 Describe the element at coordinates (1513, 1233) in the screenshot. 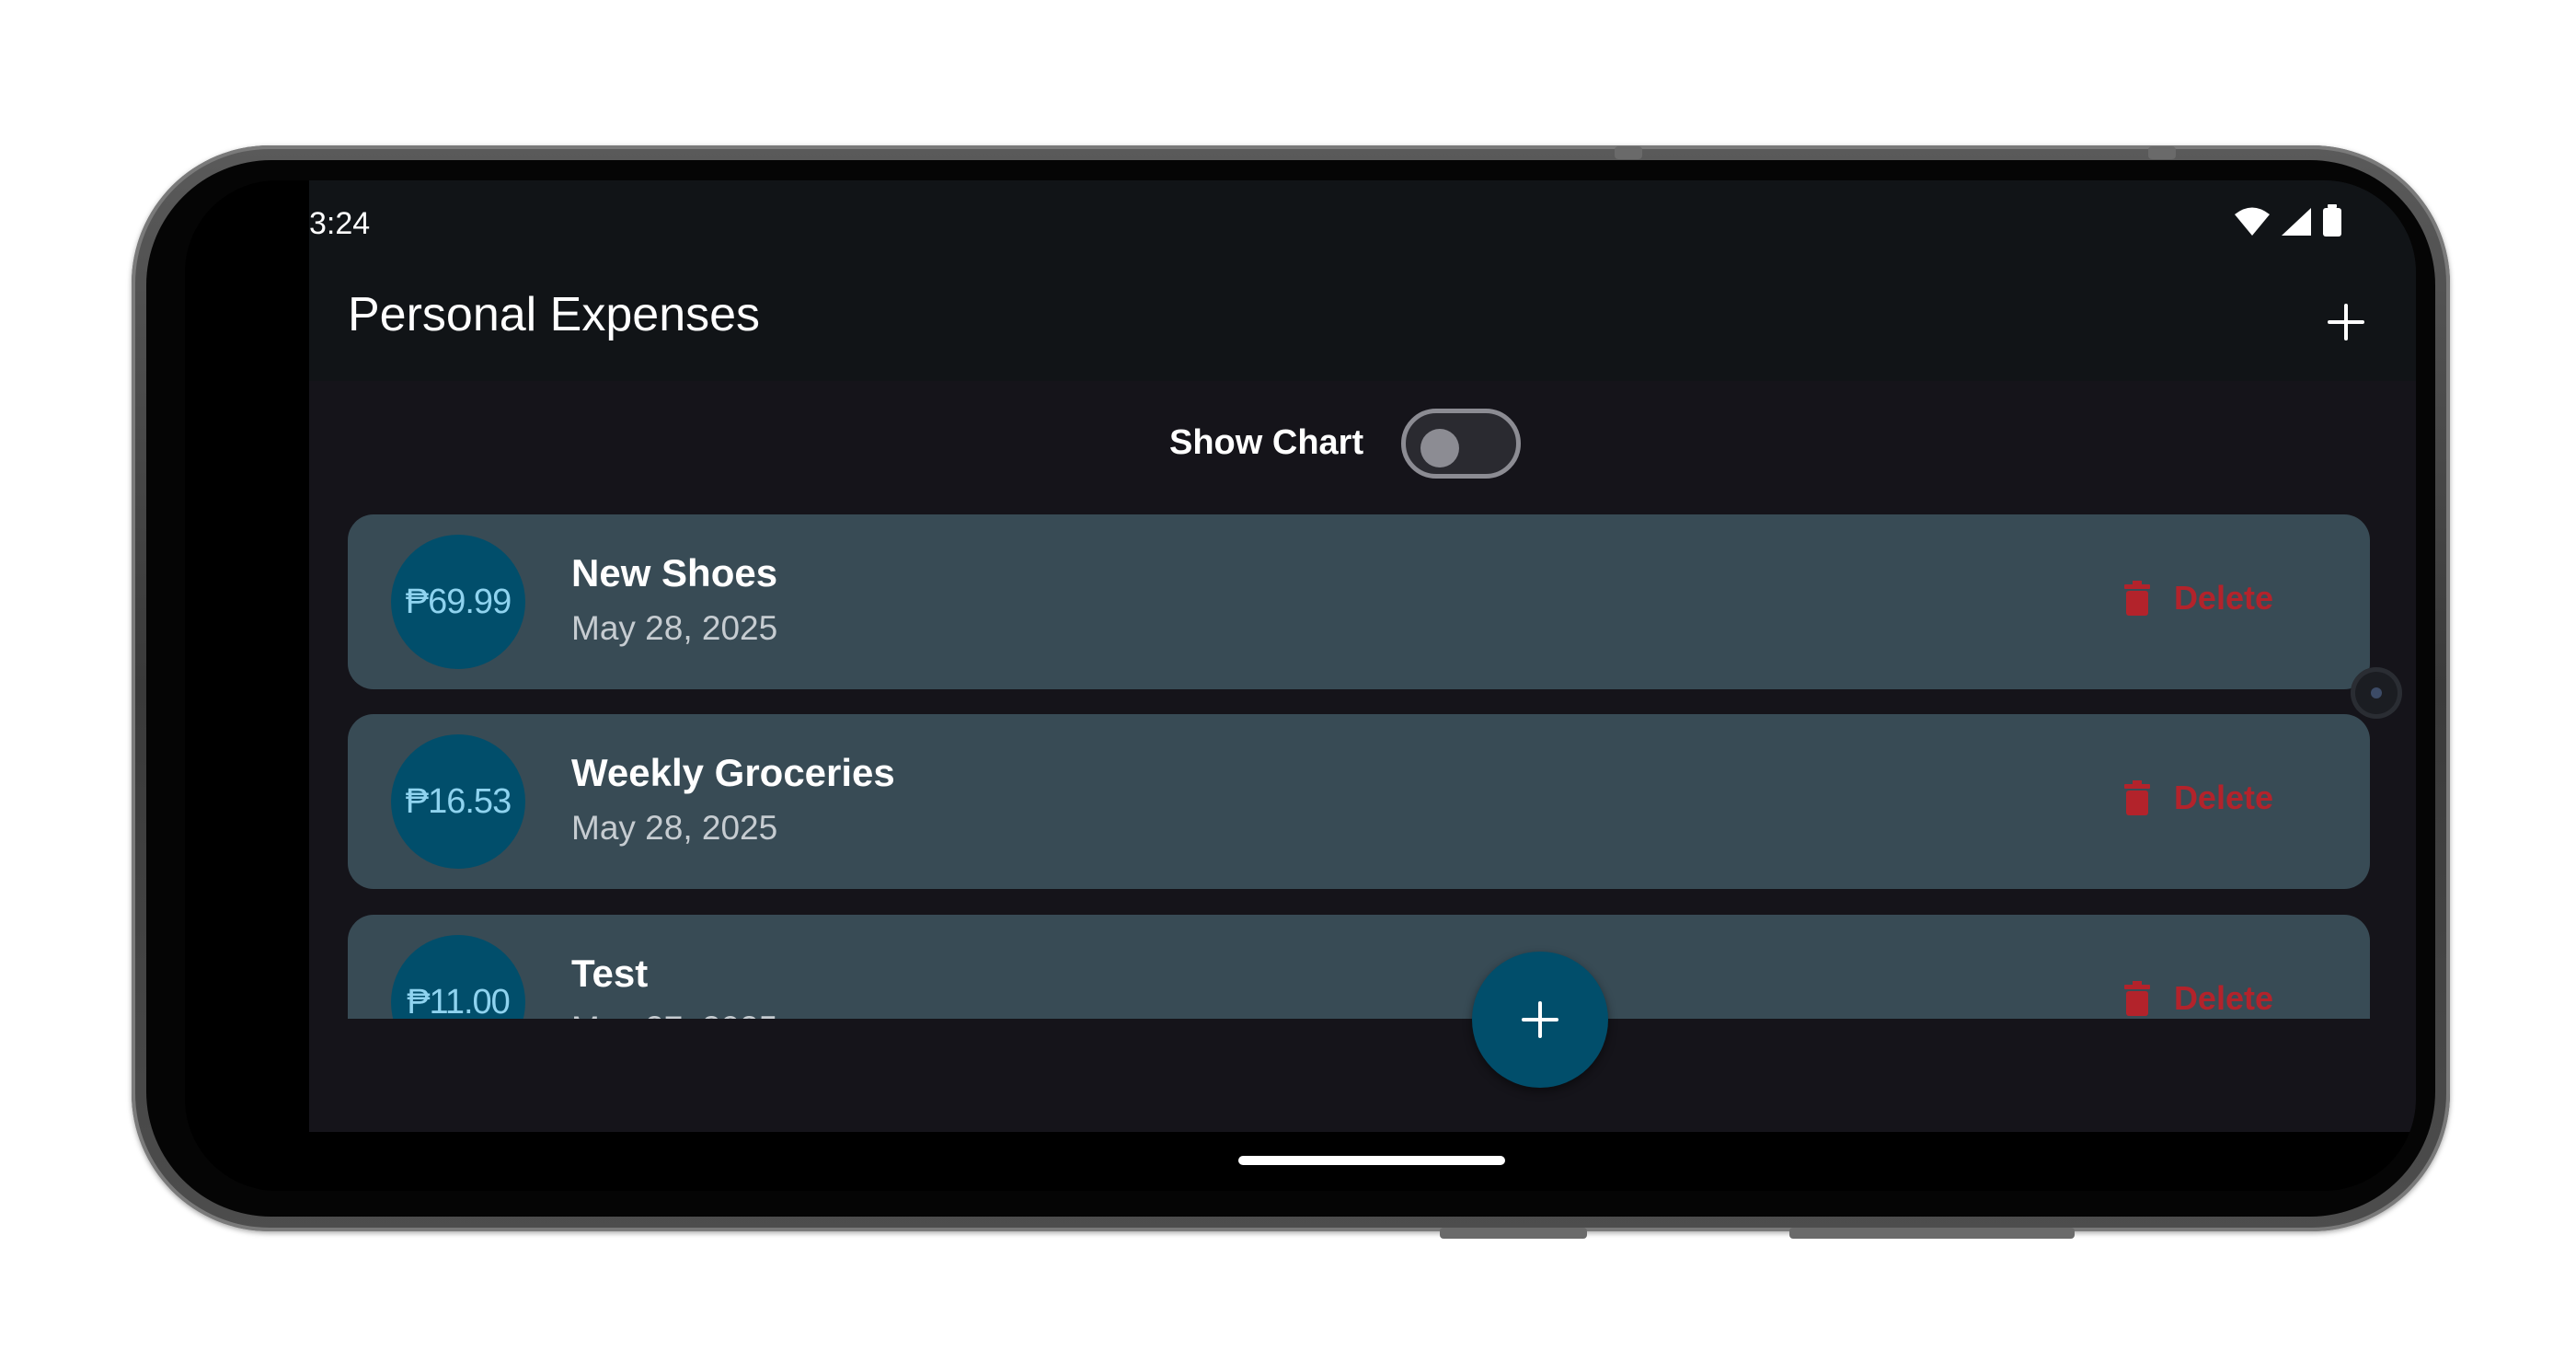

I see `side-button-bottom-left` at that location.